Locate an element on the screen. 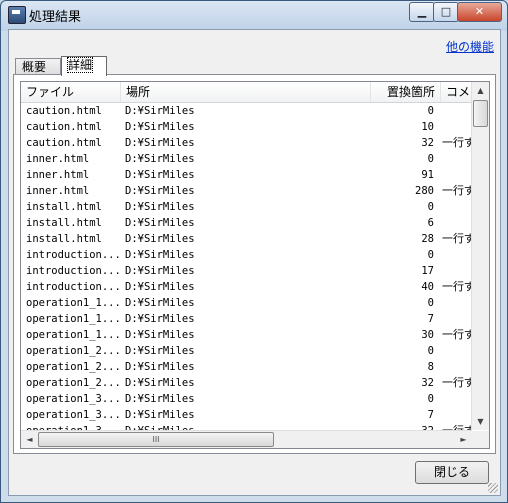 This screenshot has width=508, height=503. cell-count: 30 is located at coordinates (427, 335).